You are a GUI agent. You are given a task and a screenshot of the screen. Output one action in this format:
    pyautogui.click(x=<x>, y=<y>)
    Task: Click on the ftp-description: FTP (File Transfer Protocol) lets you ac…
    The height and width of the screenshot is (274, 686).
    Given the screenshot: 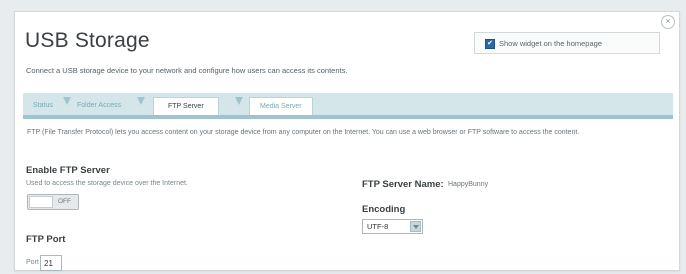 What is the action you would take?
    pyautogui.click(x=303, y=132)
    